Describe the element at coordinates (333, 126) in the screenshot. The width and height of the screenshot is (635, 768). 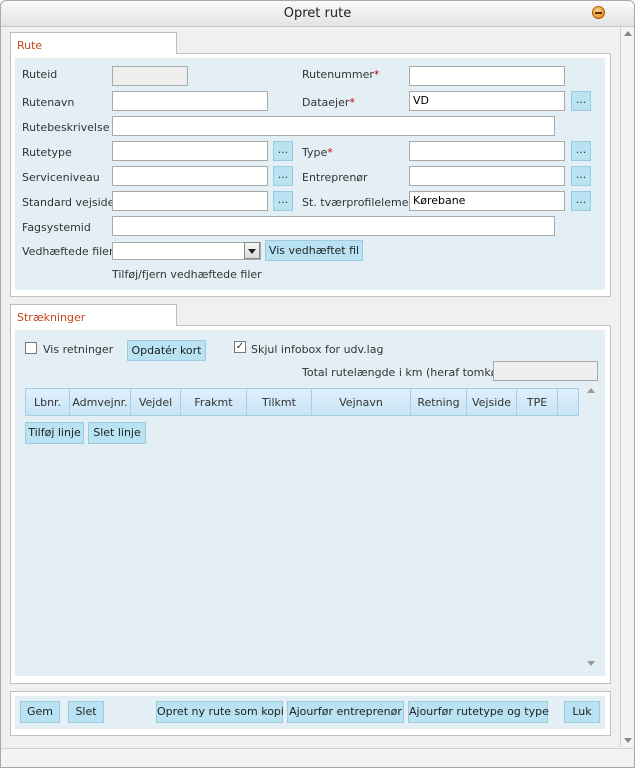
I see `rutebeskrivelse-field` at that location.